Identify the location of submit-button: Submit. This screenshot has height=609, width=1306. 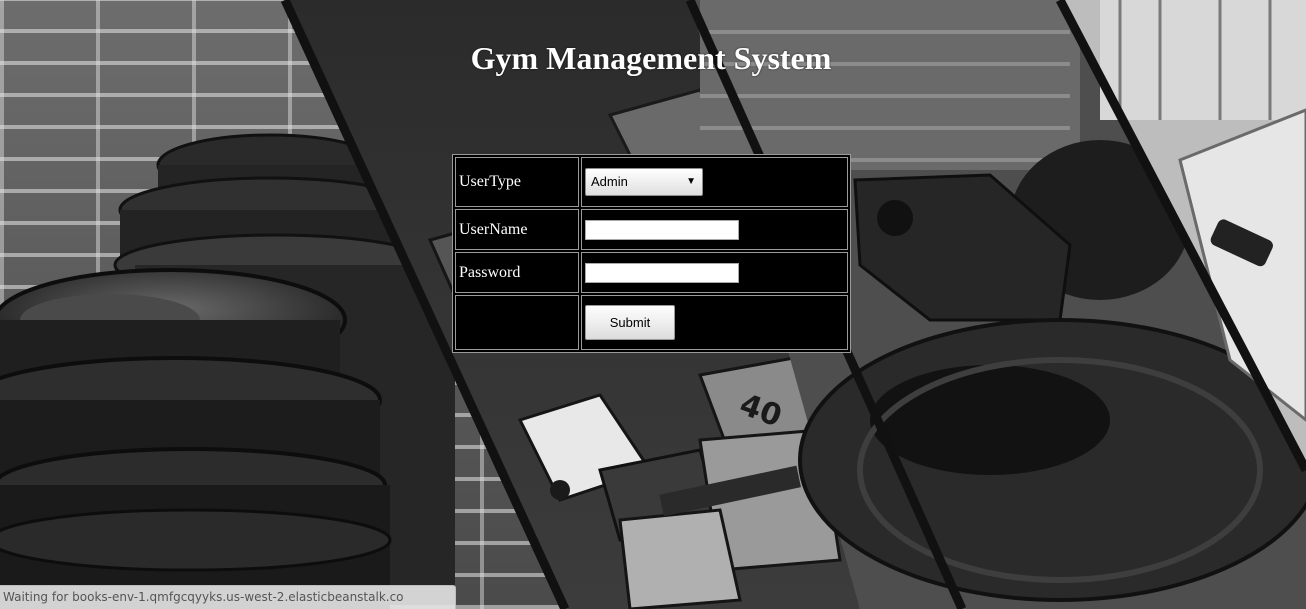
(630, 322).